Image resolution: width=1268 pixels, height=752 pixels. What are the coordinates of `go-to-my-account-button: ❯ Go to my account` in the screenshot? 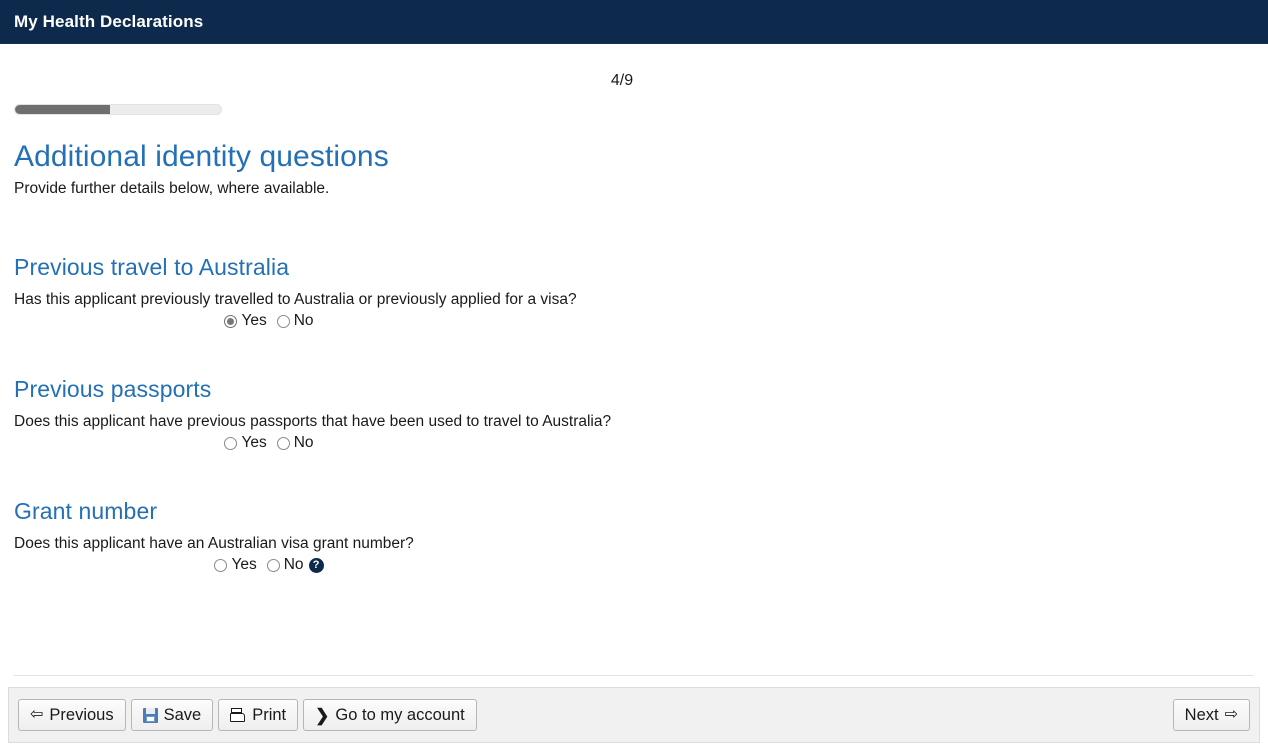 It's located at (390, 715).